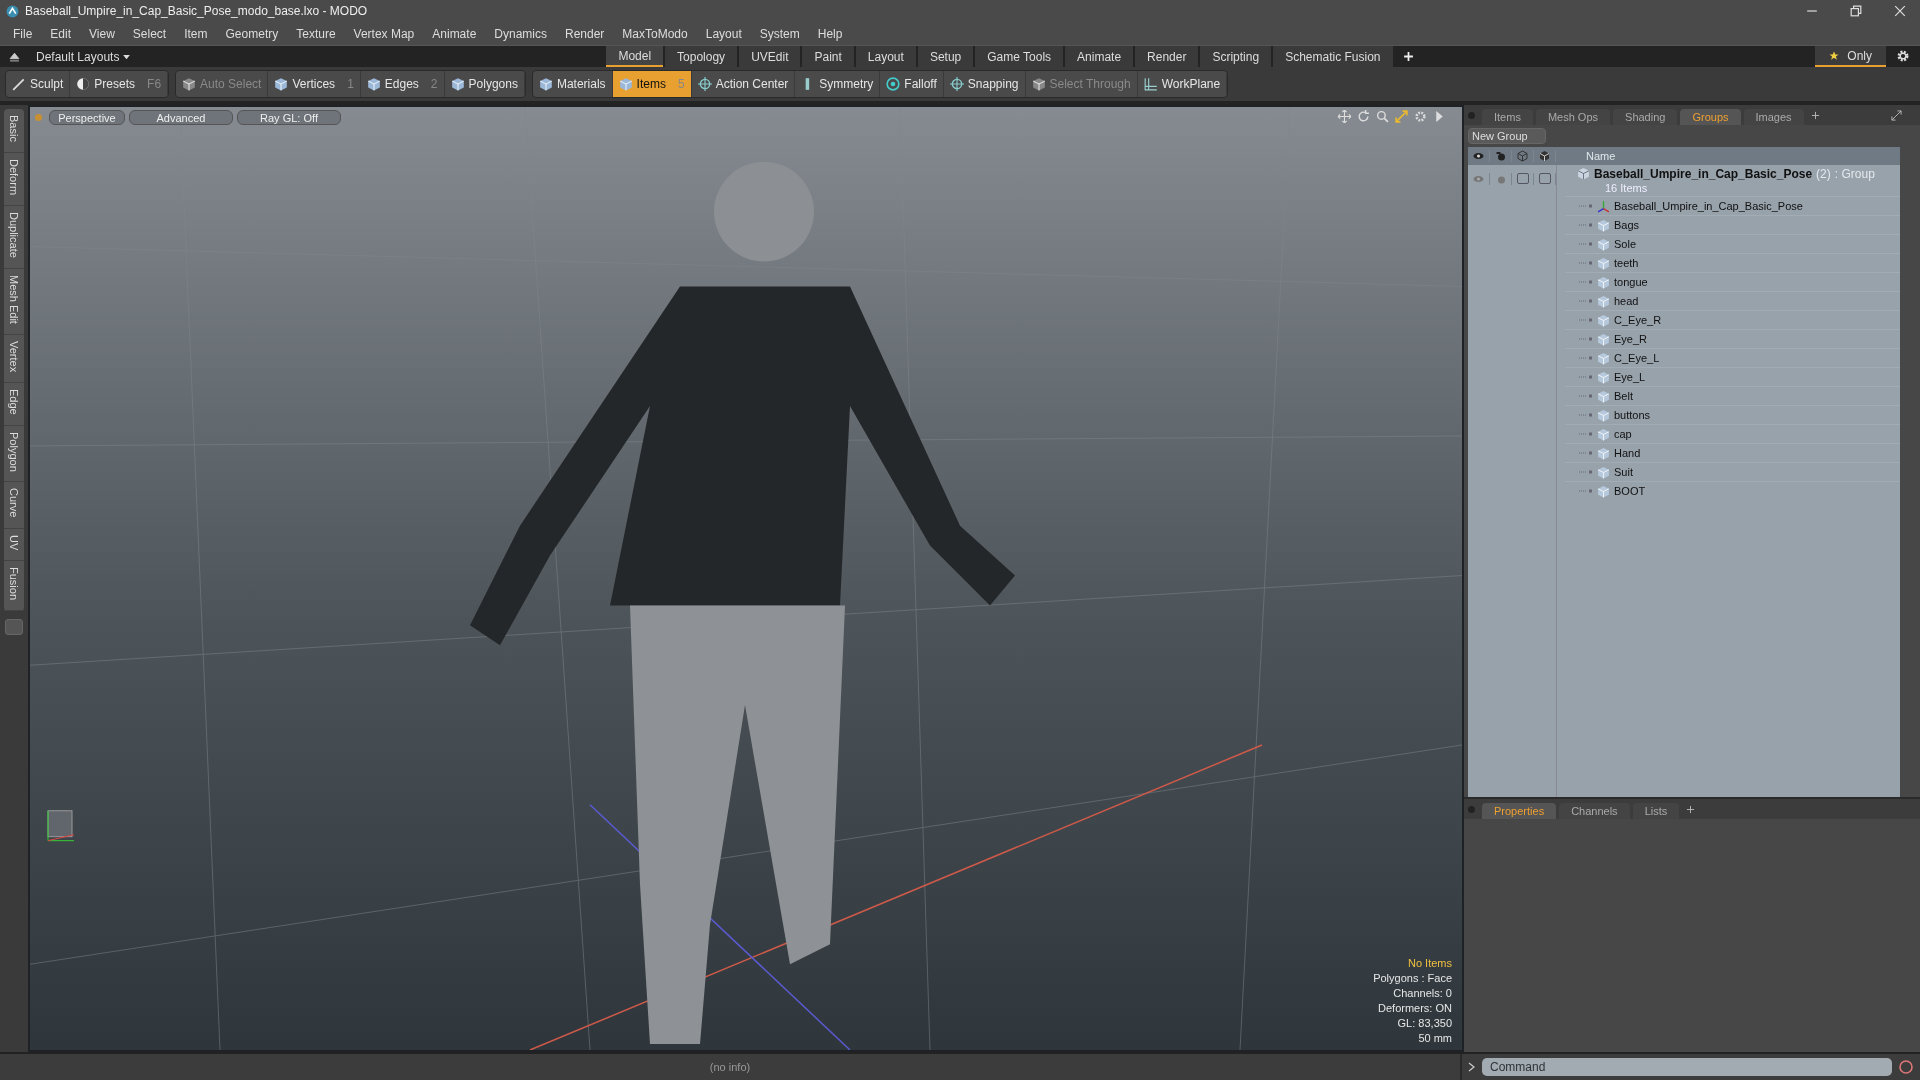 The height and width of the screenshot is (1080, 1920). What do you see at coordinates (1632, 415) in the screenshot?
I see `tree-item: buttons` at bounding box center [1632, 415].